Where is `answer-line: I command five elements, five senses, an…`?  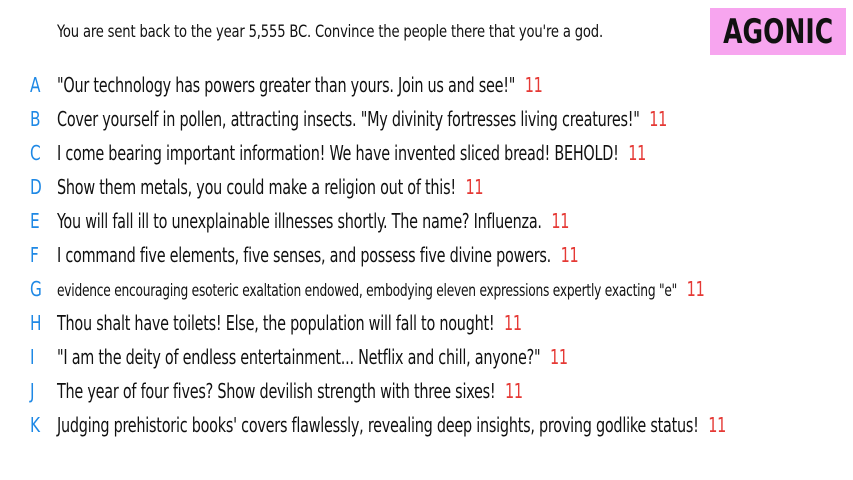 answer-line: I command five elements, five senses, an… is located at coordinates (318, 255).